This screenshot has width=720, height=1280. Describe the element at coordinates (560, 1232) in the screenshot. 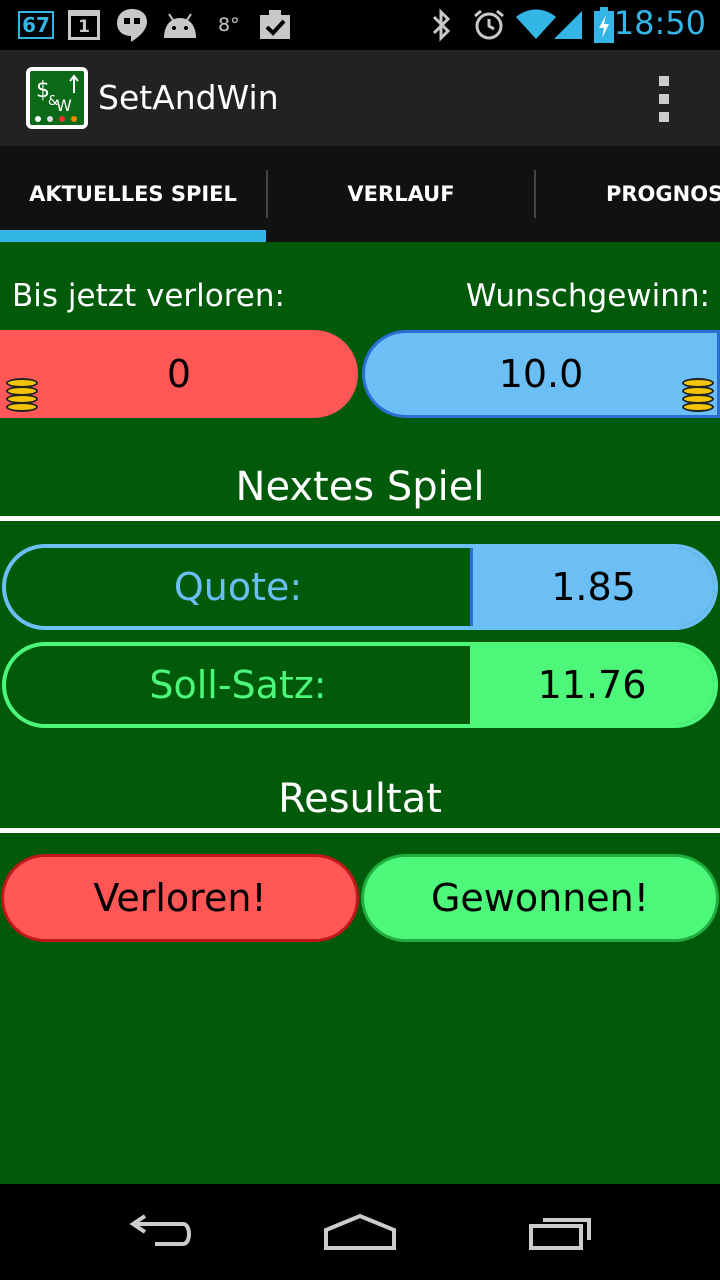

I see `recent-apps-icon` at that location.